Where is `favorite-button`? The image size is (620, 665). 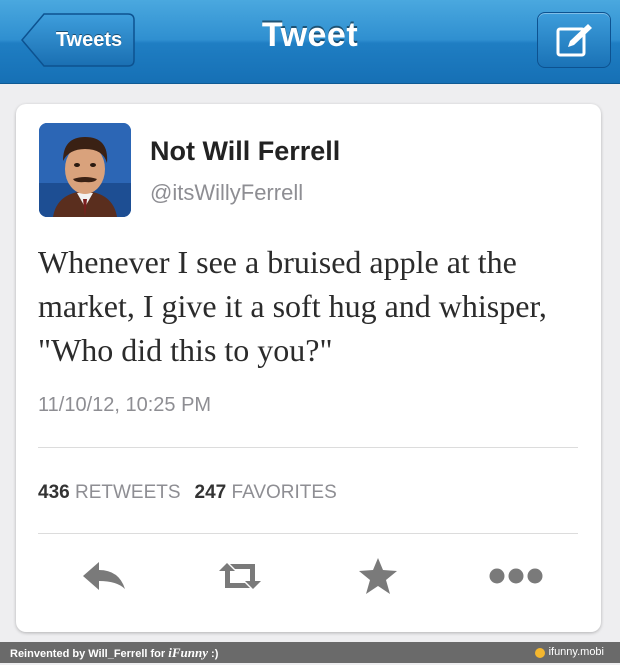 favorite-button is located at coordinates (378, 576).